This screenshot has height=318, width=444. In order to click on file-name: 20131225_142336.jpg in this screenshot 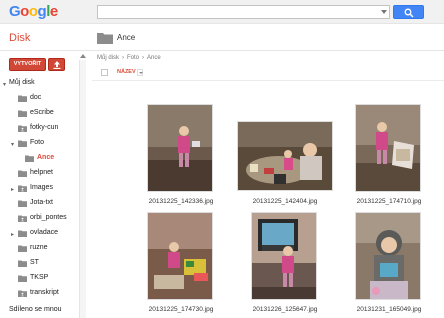, I will do `click(181, 201)`.